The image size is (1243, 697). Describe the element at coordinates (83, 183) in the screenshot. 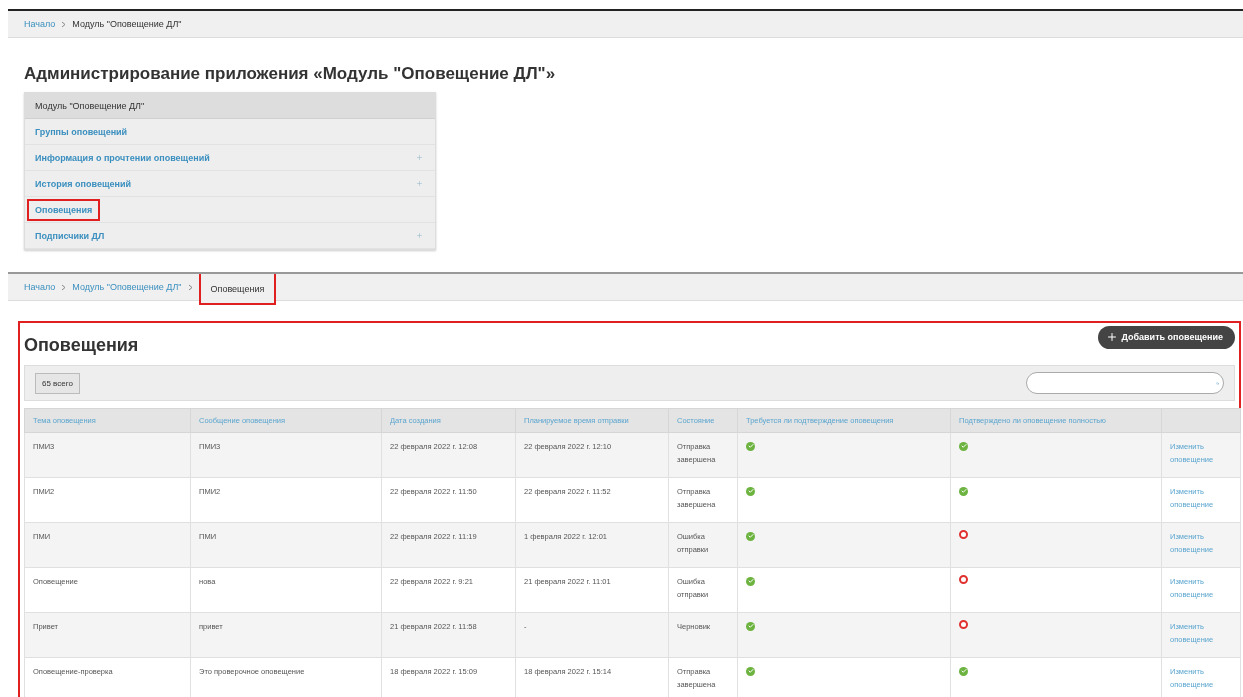

I see `menu-link: История оповещений` at that location.